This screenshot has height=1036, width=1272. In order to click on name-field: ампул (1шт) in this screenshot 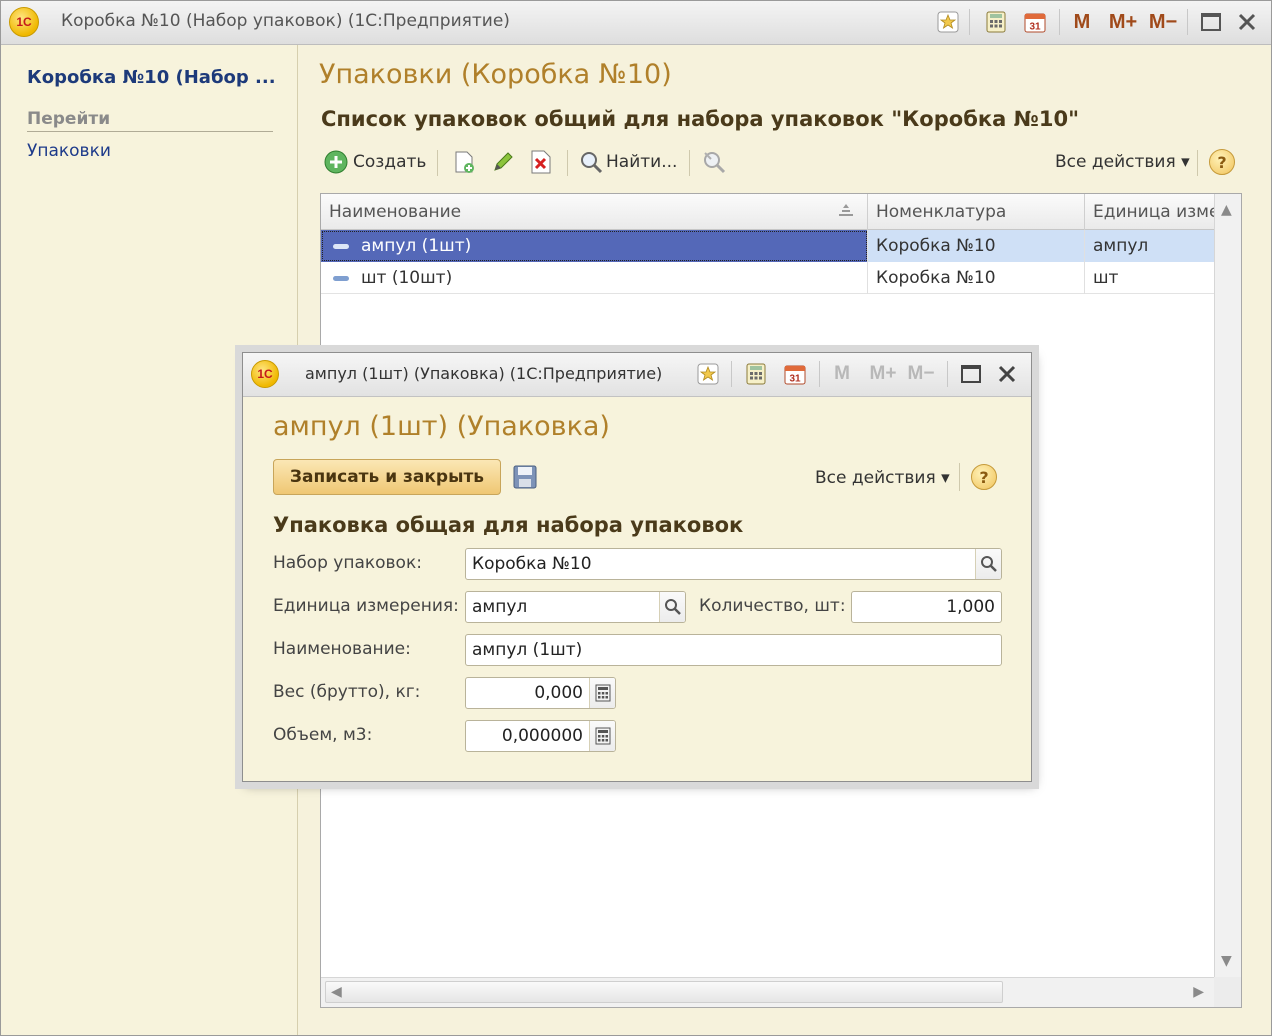, I will do `click(733, 650)`.